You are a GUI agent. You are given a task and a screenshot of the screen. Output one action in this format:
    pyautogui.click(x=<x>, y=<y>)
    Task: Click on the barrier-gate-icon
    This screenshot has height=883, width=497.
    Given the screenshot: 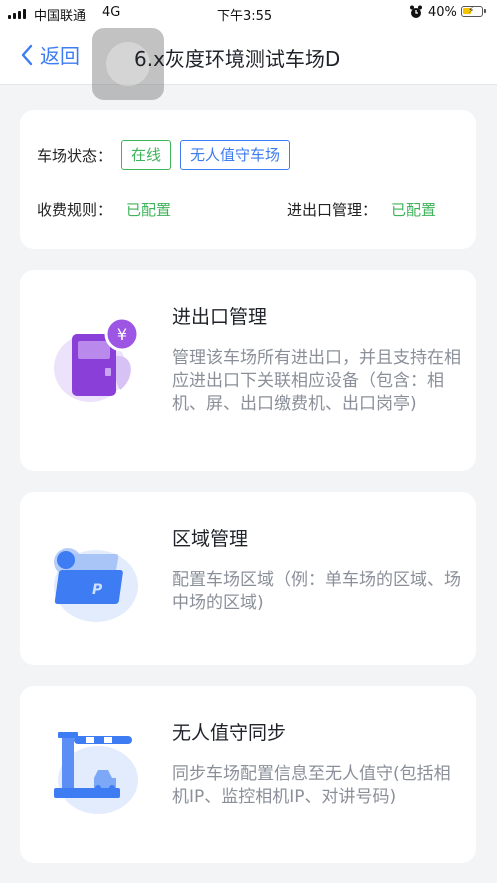 What is the action you would take?
    pyautogui.click(x=96, y=773)
    